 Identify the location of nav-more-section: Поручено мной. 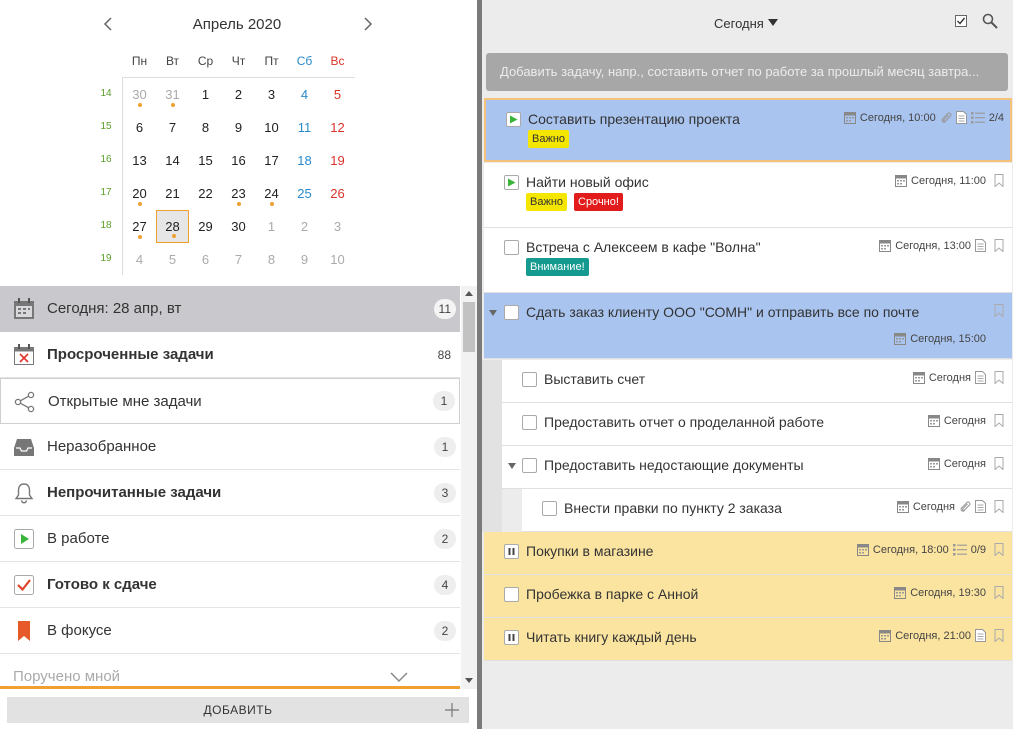
(230, 669).